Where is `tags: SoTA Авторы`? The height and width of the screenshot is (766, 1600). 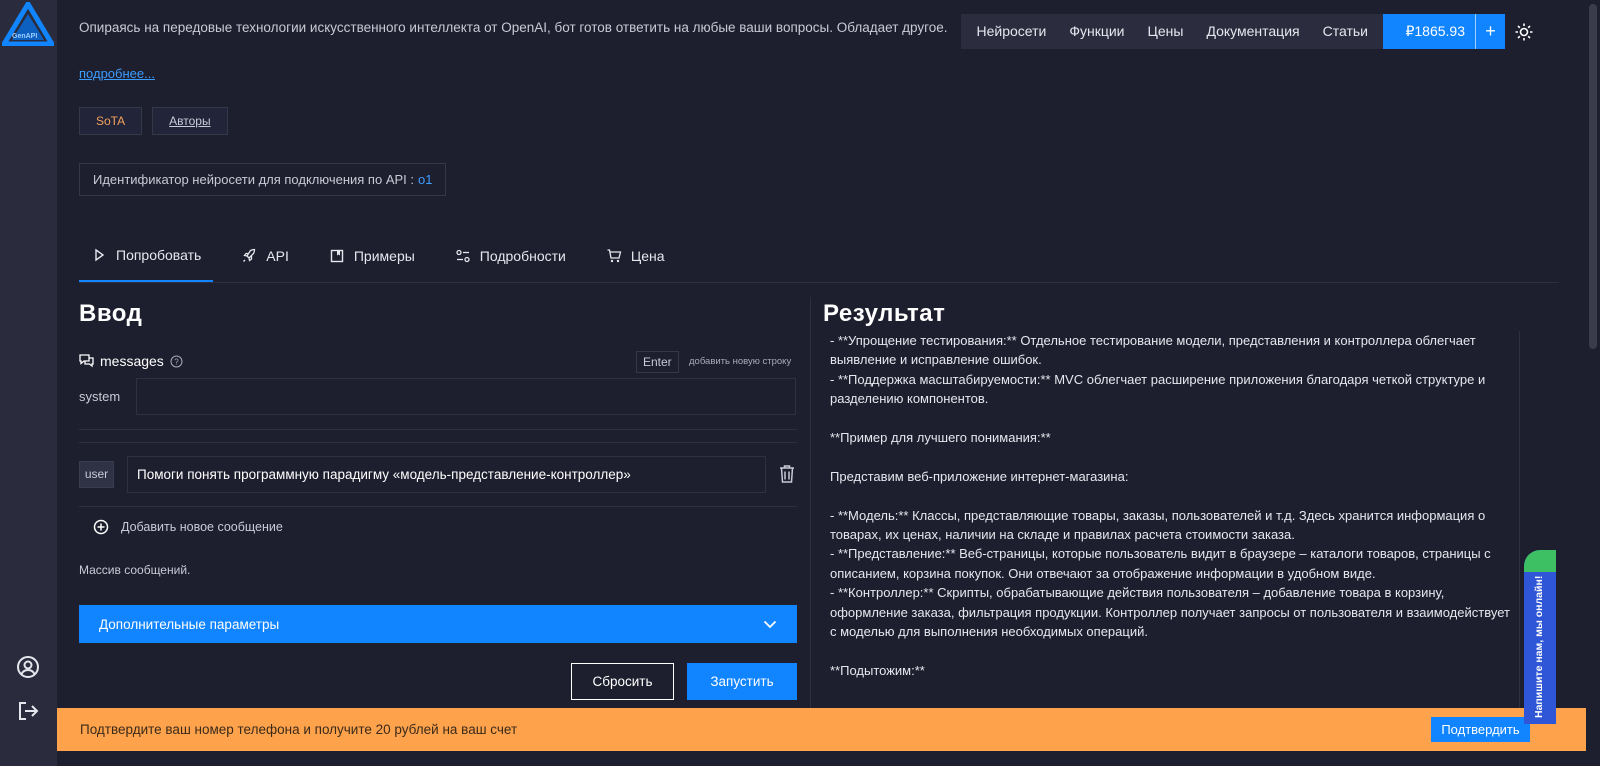
tags: SoTA Авторы is located at coordinates (153, 121).